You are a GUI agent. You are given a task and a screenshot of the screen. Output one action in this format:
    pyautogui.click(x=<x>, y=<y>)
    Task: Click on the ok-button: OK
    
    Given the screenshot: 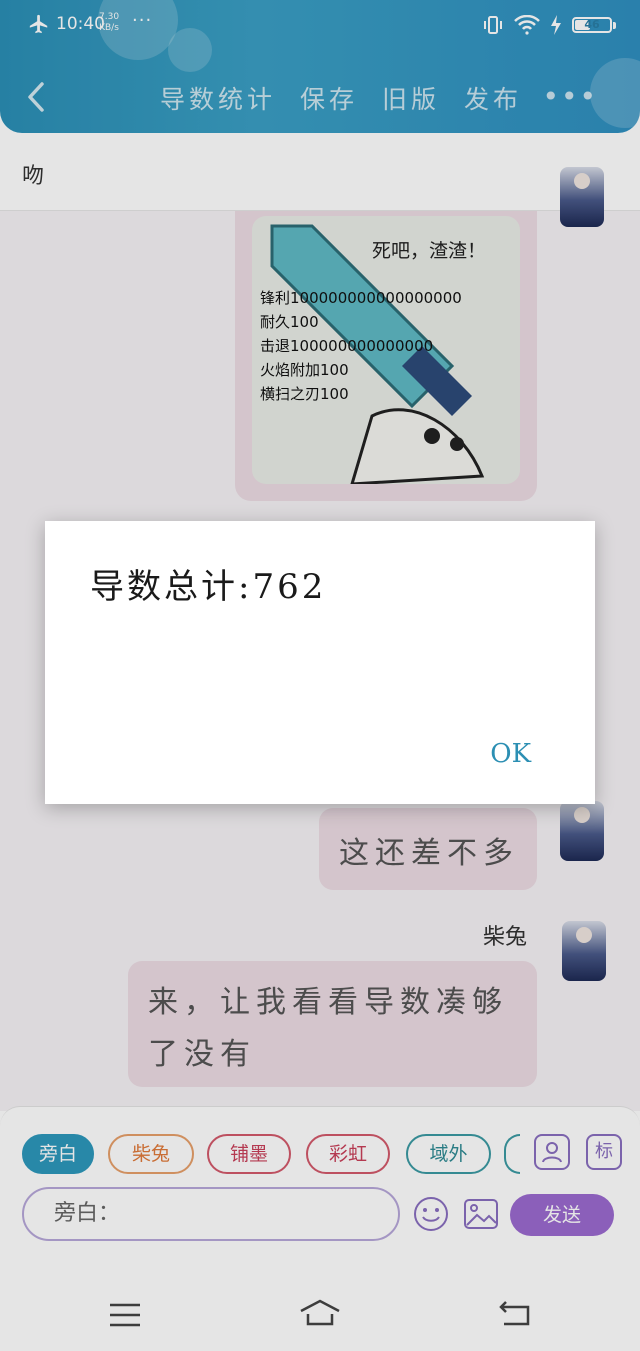 What is the action you would take?
    pyautogui.click(x=510, y=754)
    